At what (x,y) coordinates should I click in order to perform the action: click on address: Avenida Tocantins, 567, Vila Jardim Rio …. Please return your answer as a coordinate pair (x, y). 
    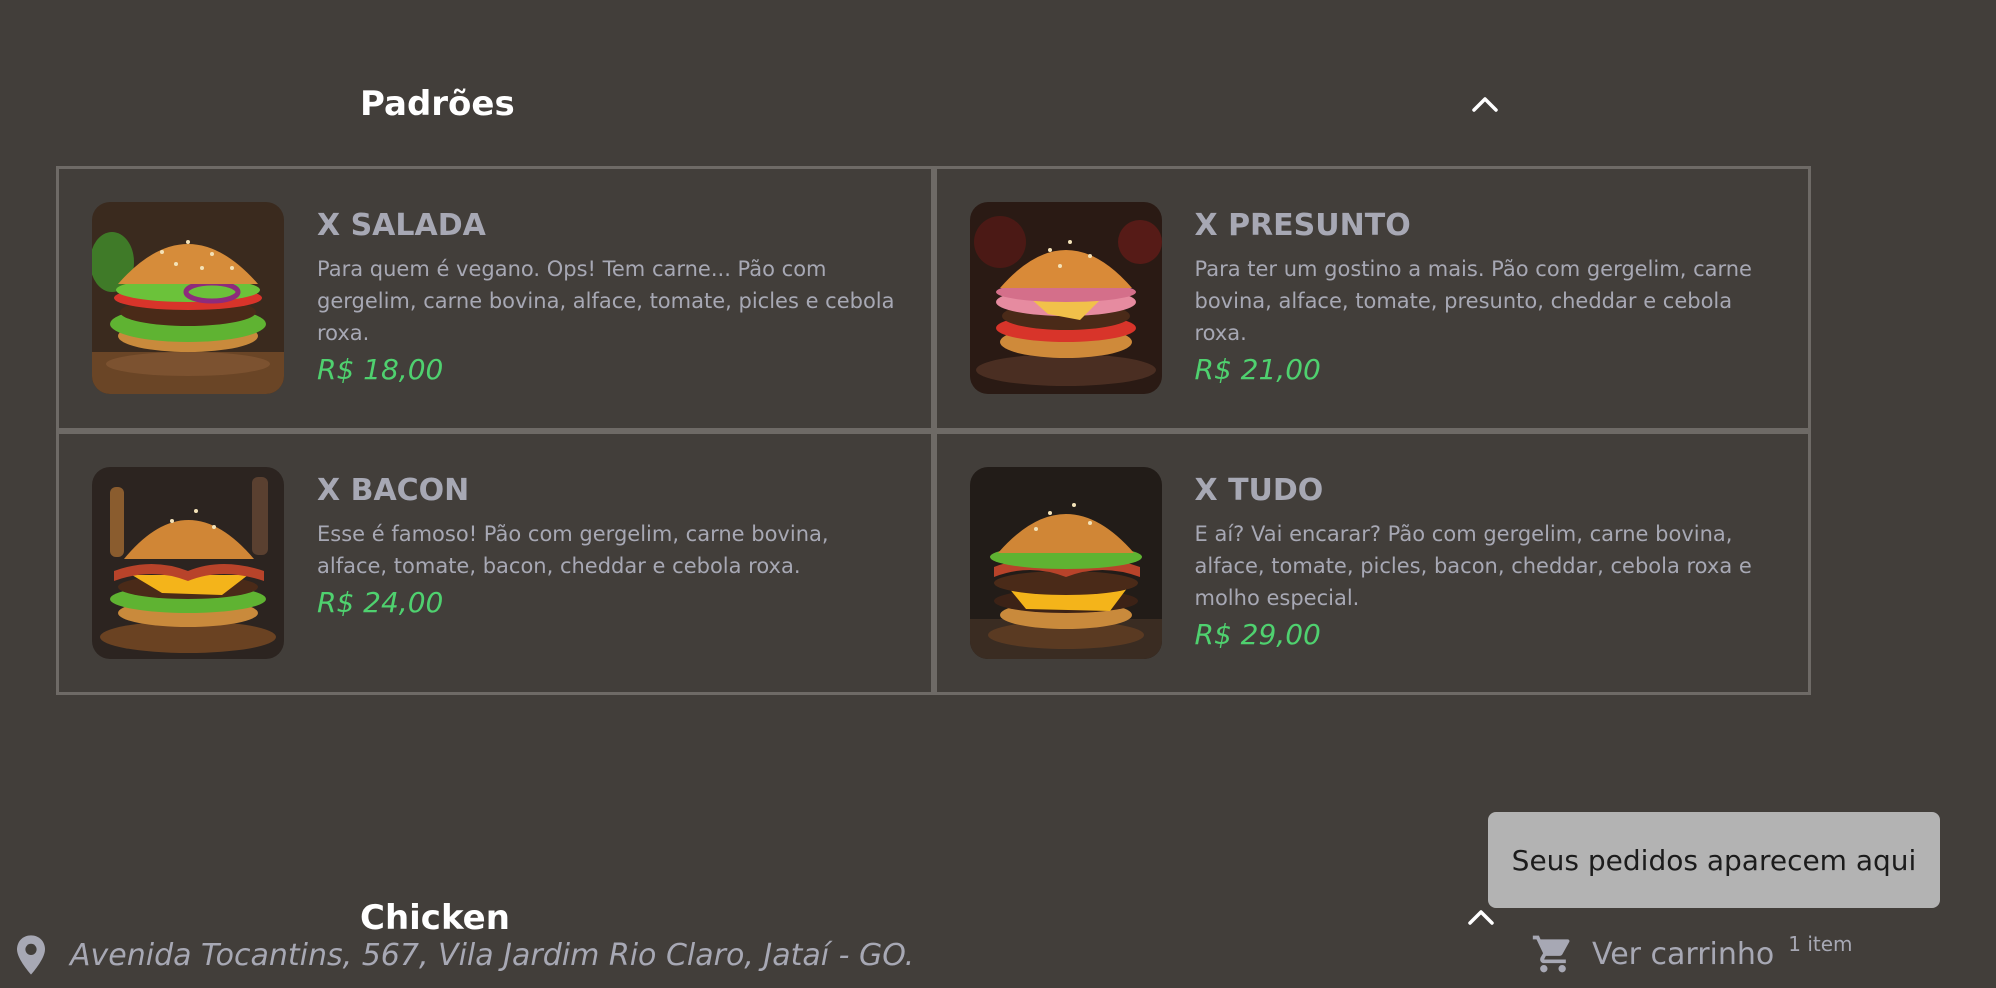
    Looking at the image, I should click on (464, 955).